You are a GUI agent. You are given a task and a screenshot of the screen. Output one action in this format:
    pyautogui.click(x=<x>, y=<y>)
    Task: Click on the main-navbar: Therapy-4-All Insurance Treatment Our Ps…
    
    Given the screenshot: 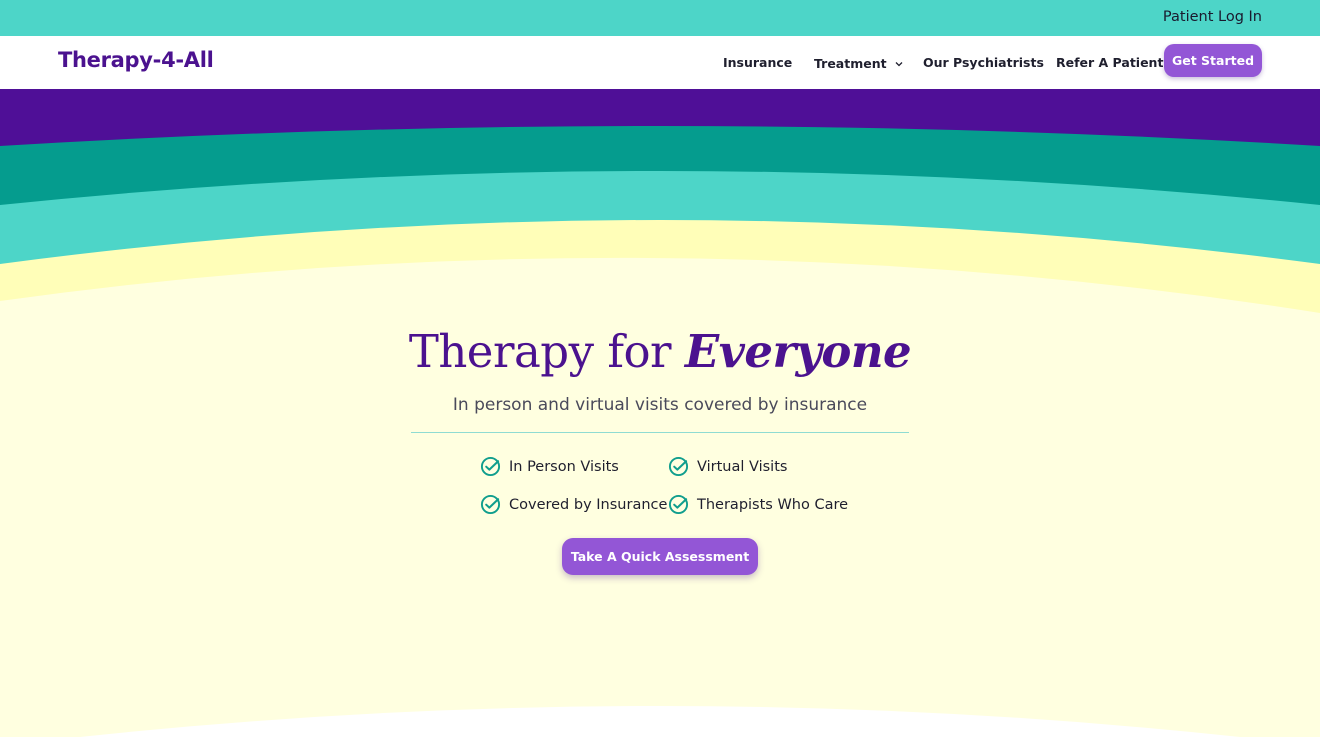 What is the action you would take?
    pyautogui.click(x=660, y=62)
    